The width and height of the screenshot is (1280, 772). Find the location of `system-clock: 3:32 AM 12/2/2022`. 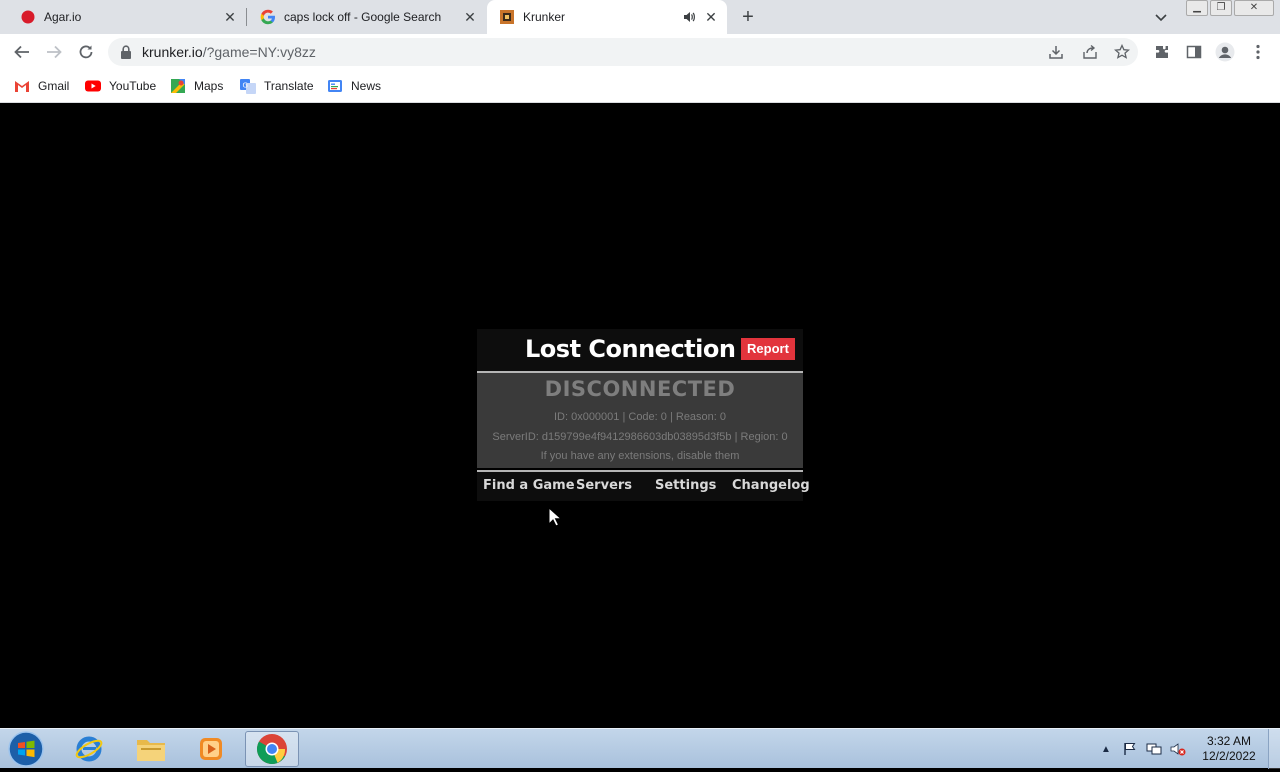

system-clock: 3:32 AM 12/2/2022 is located at coordinates (1229, 749).